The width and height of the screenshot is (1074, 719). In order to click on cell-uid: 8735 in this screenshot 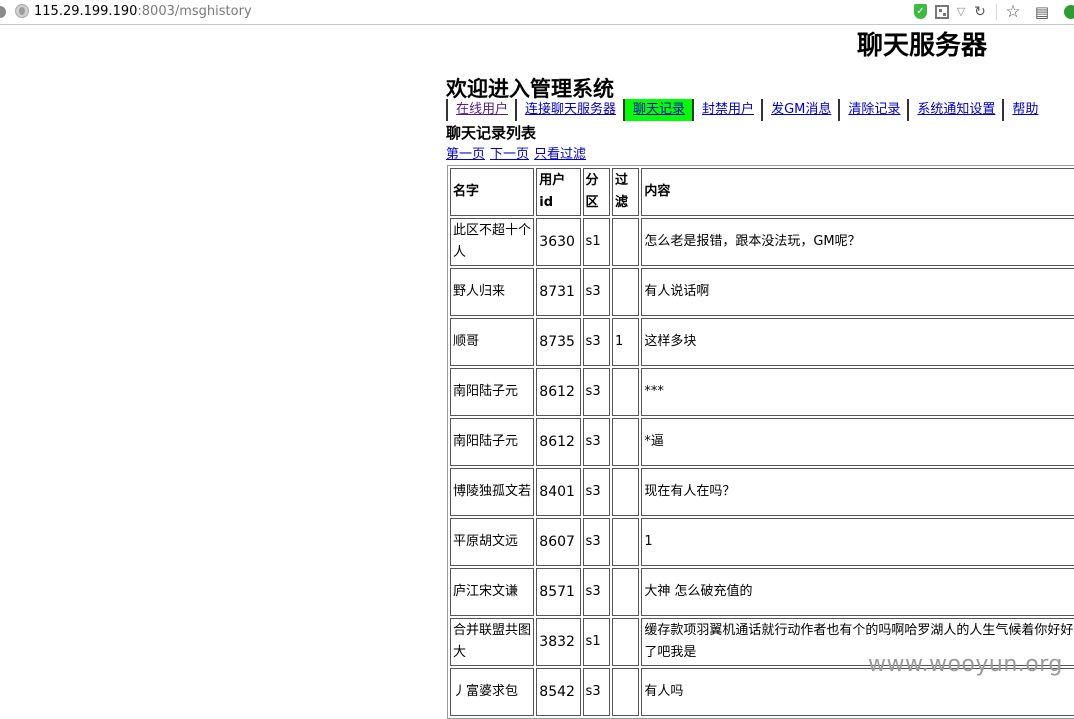, I will do `click(558, 342)`.